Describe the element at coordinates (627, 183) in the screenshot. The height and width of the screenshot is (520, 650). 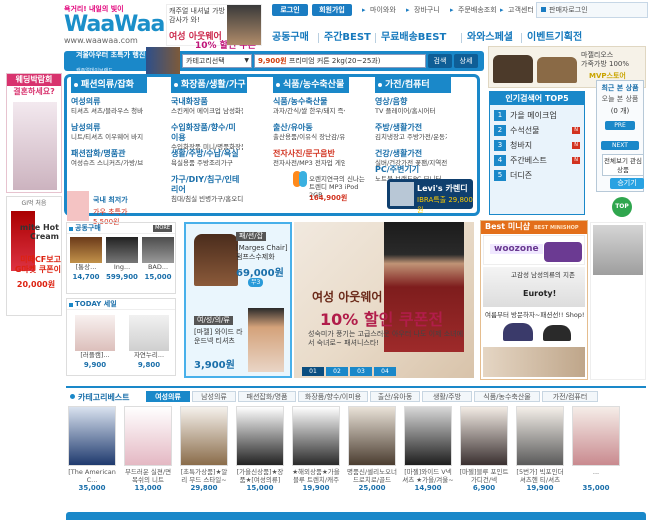
I see `collapse-button: 승기기` at that location.